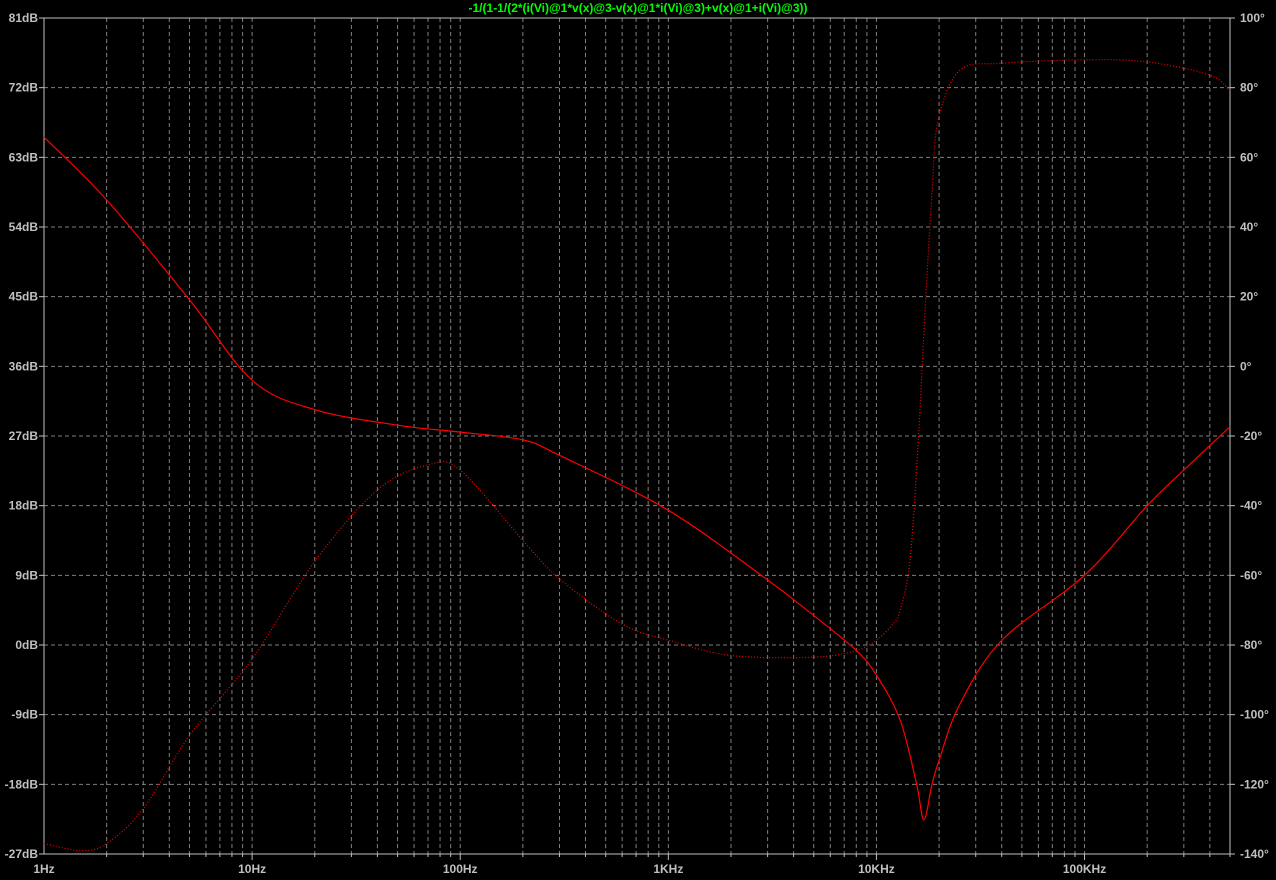 Image resolution: width=1276 pixels, height=880 pixels. What do you see at coordinates (24, 506) in the screenshot?
I see `y-left-tick-label: 18dB` at bounding box center [24, 506].